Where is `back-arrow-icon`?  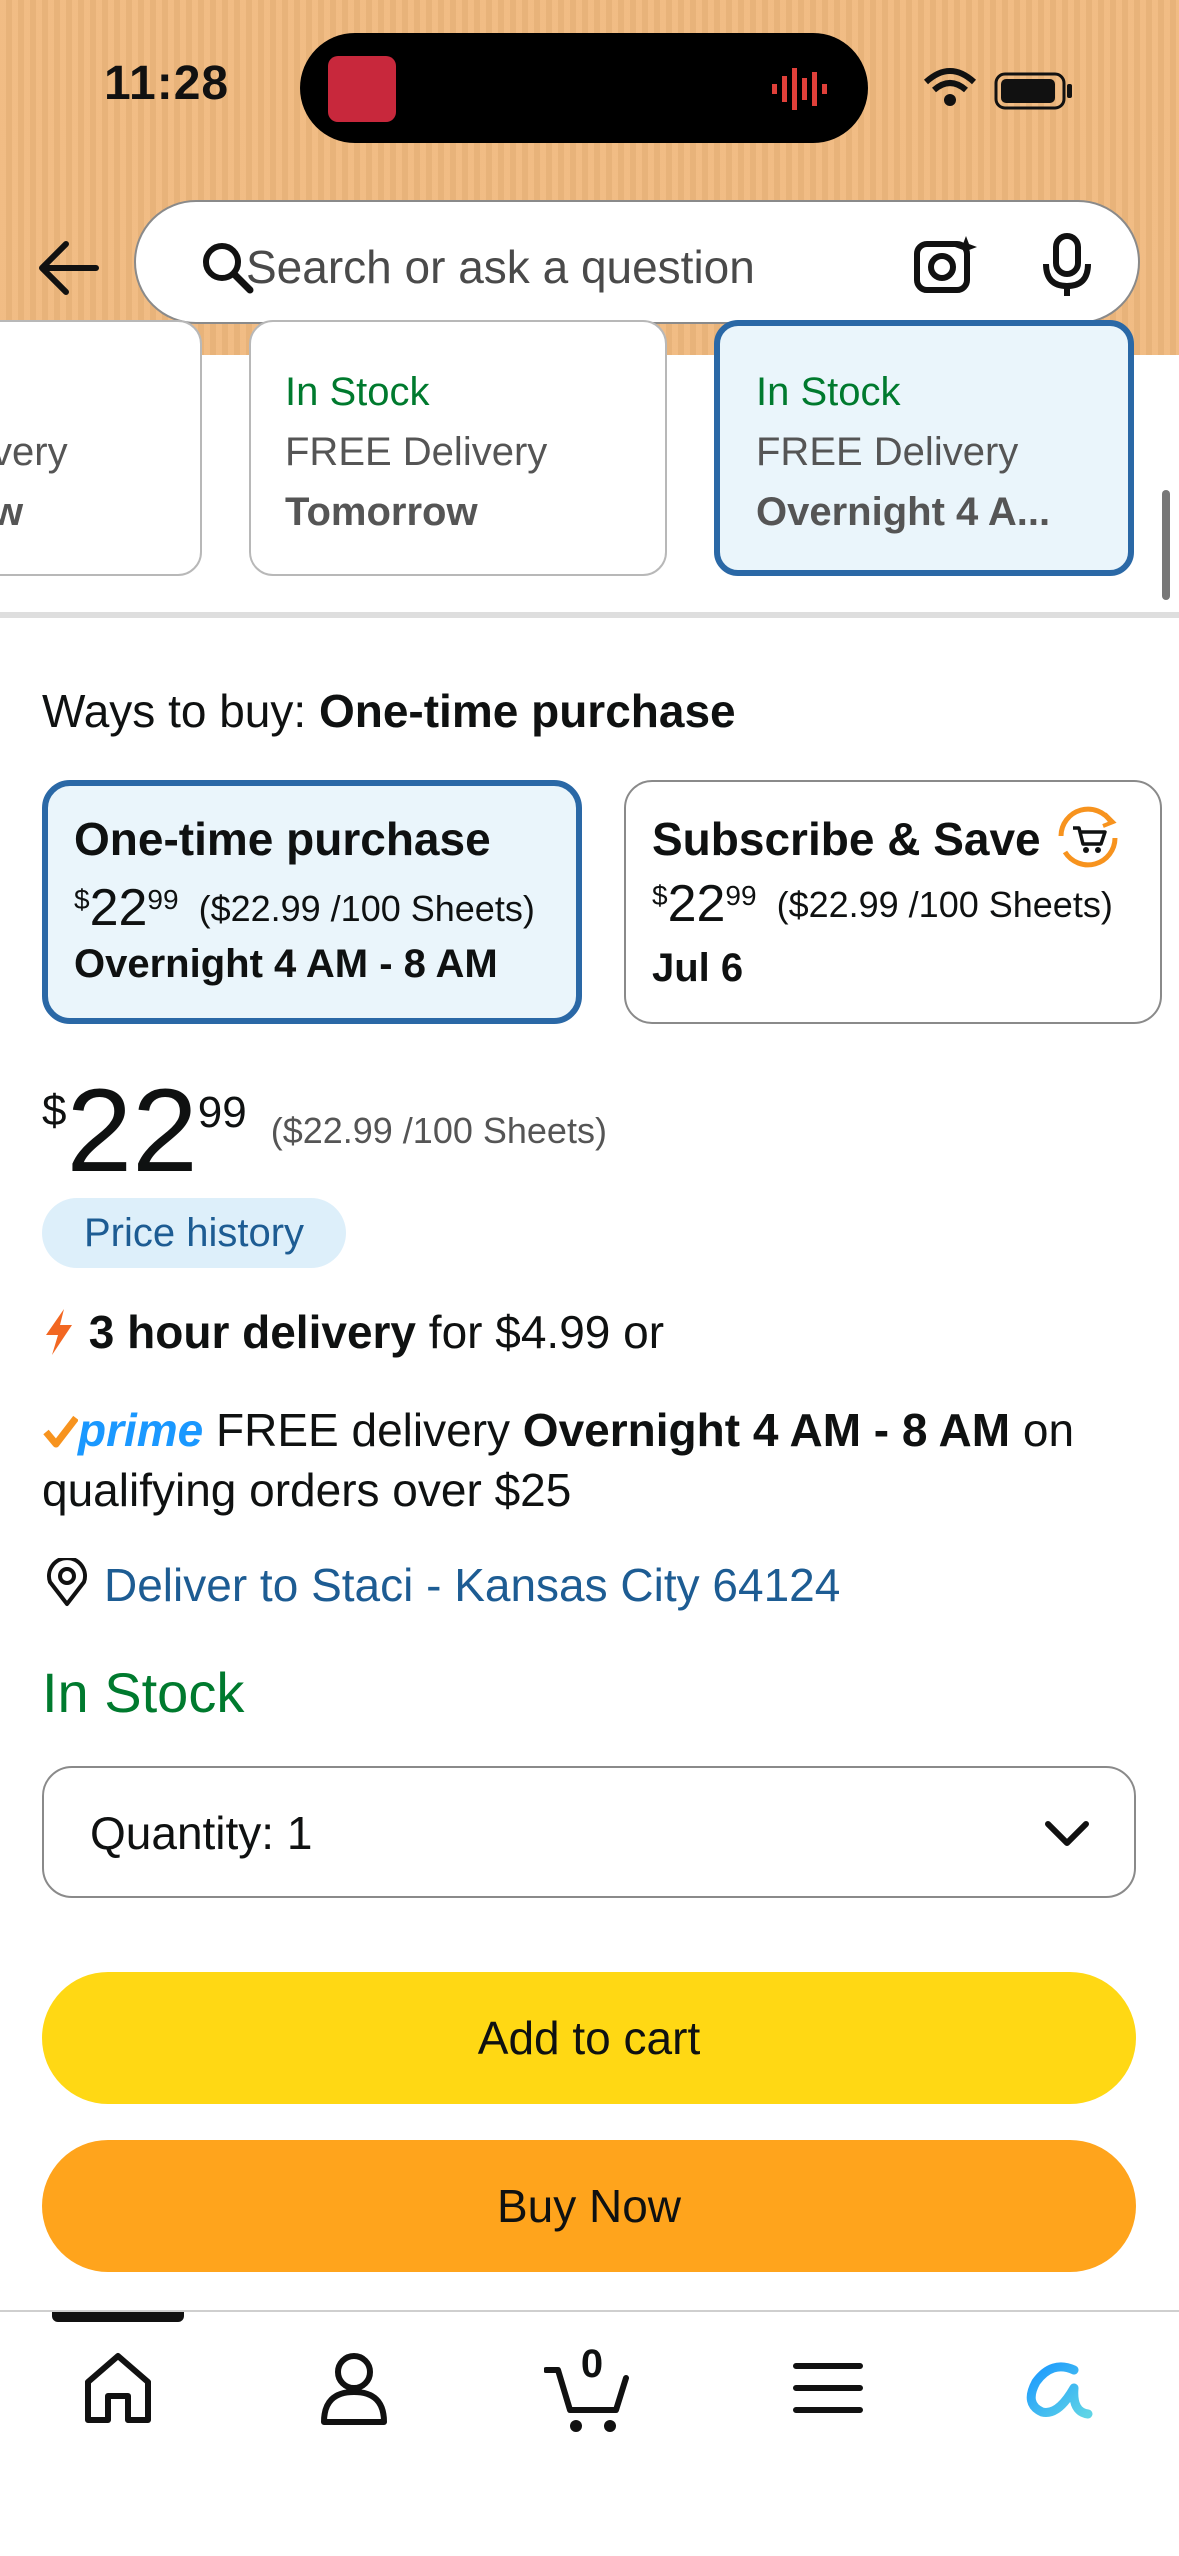
back-arrow-icon is located at coordinates (69, 268).